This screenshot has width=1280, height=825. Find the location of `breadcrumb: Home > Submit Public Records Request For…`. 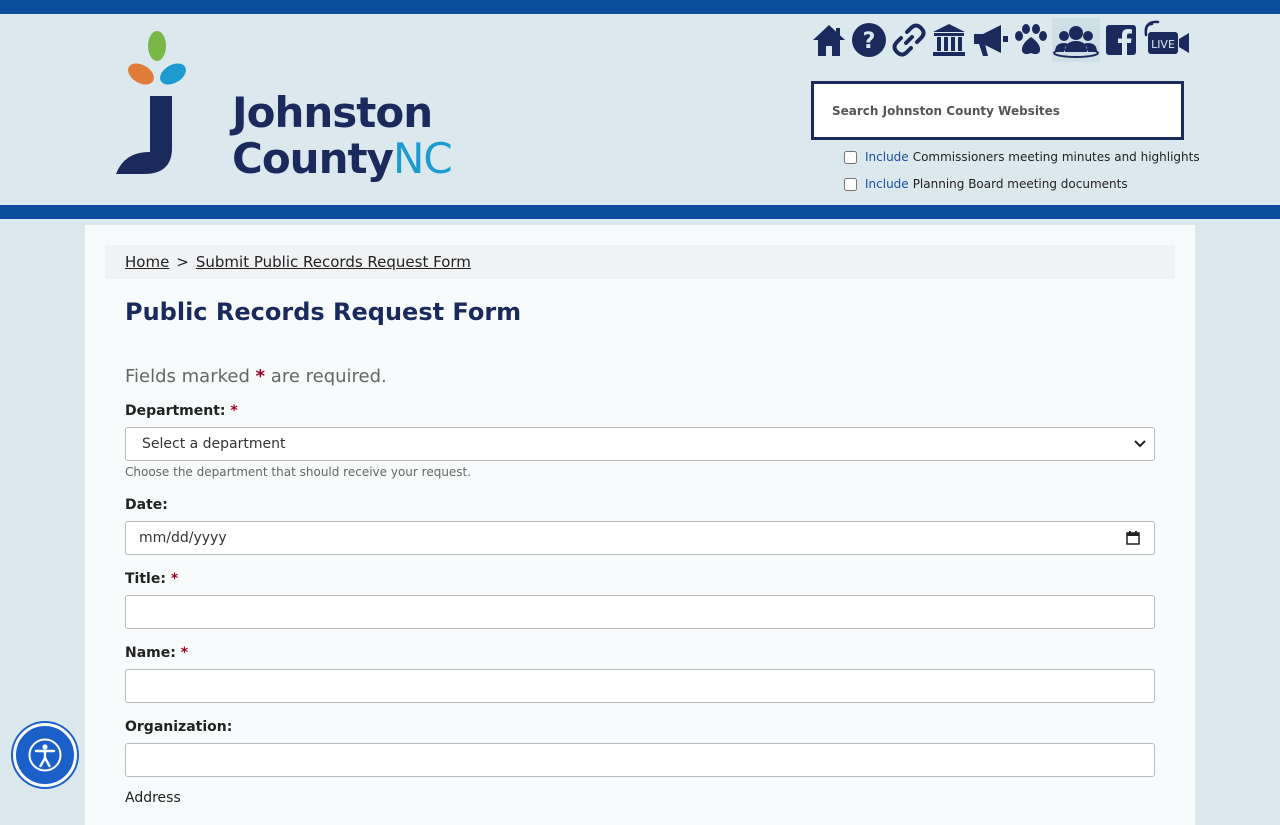

breadcrumb: Home > Submit Public Records Request For… is located at coordinates (640, 262).